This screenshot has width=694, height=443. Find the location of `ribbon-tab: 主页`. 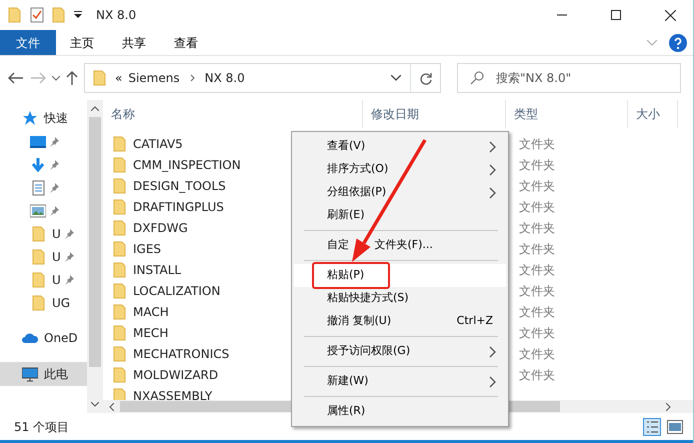

ribbon-tab: 主页 is located at coordinates (82, 42).